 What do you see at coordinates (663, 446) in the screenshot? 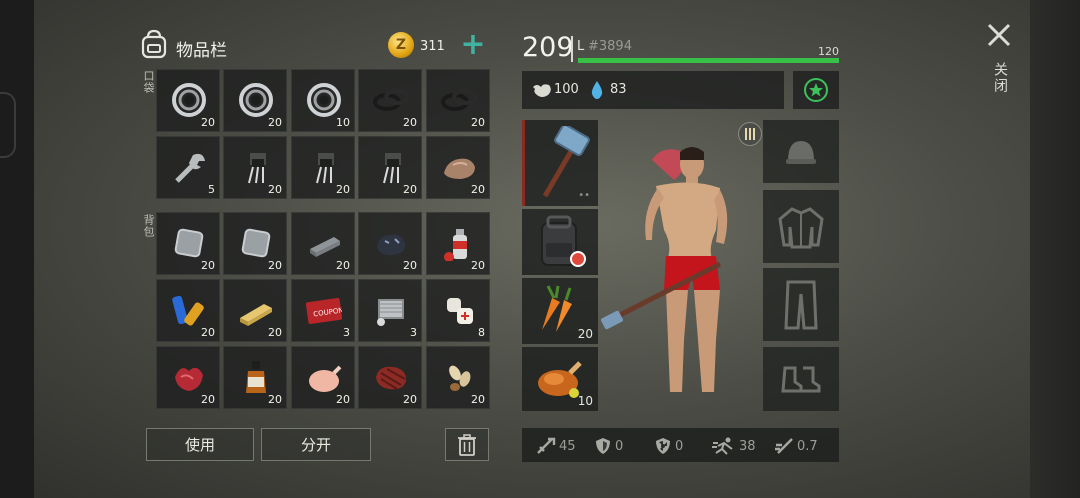
I see `radiation-icon` at bounding box center [663, 446].